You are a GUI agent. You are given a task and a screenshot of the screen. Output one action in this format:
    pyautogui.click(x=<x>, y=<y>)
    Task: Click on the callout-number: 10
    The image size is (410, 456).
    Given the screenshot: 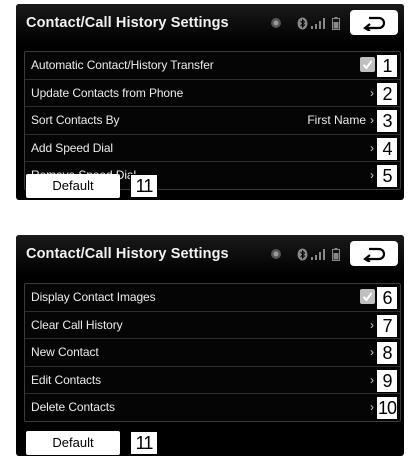 What is the action you would take?
    pyautogui.click(x=387, y=408)
    